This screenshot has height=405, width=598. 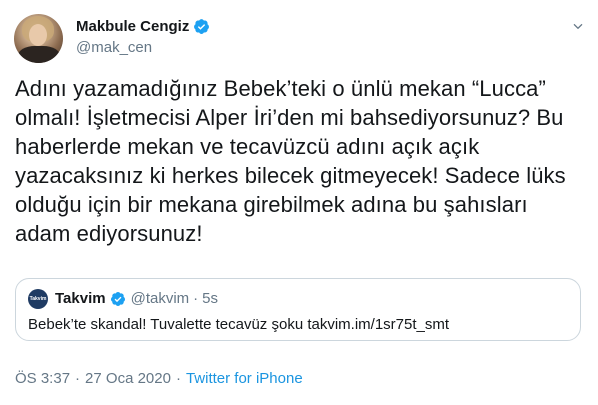 What do you see at coordinates (244, 378) in the screenshot?
I see `tweet-source-link: Twitter for iPhone` at bounding box center [244, 378].